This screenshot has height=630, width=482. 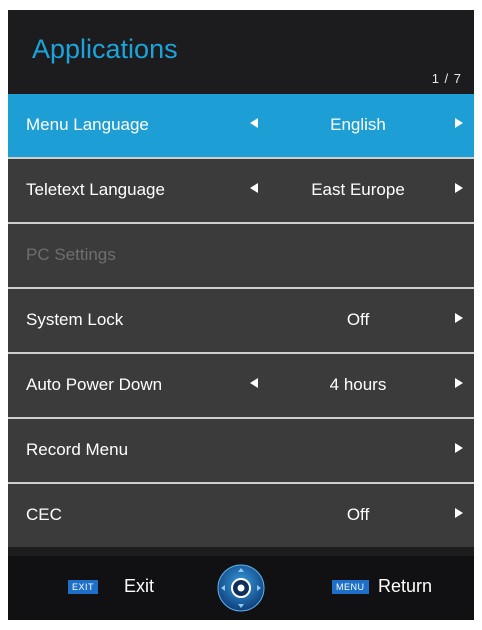 I want to click on menu-item-system-lock: System Lock Off, so click(x=241, y=319).